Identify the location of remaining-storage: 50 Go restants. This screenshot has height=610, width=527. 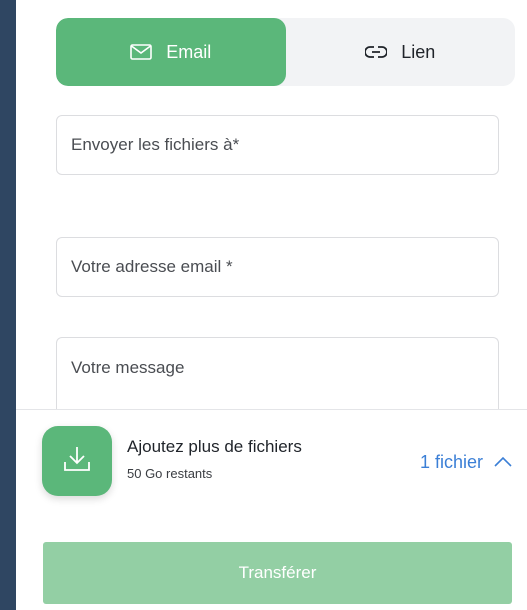
(170, 473).